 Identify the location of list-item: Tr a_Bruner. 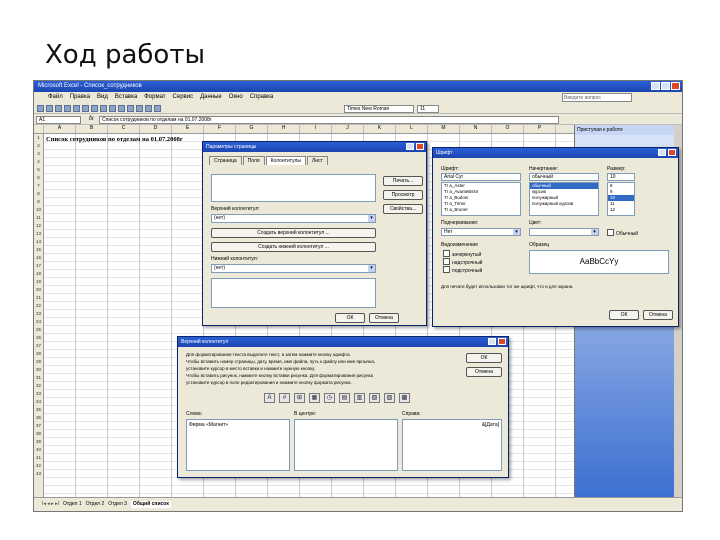
(481, 210).